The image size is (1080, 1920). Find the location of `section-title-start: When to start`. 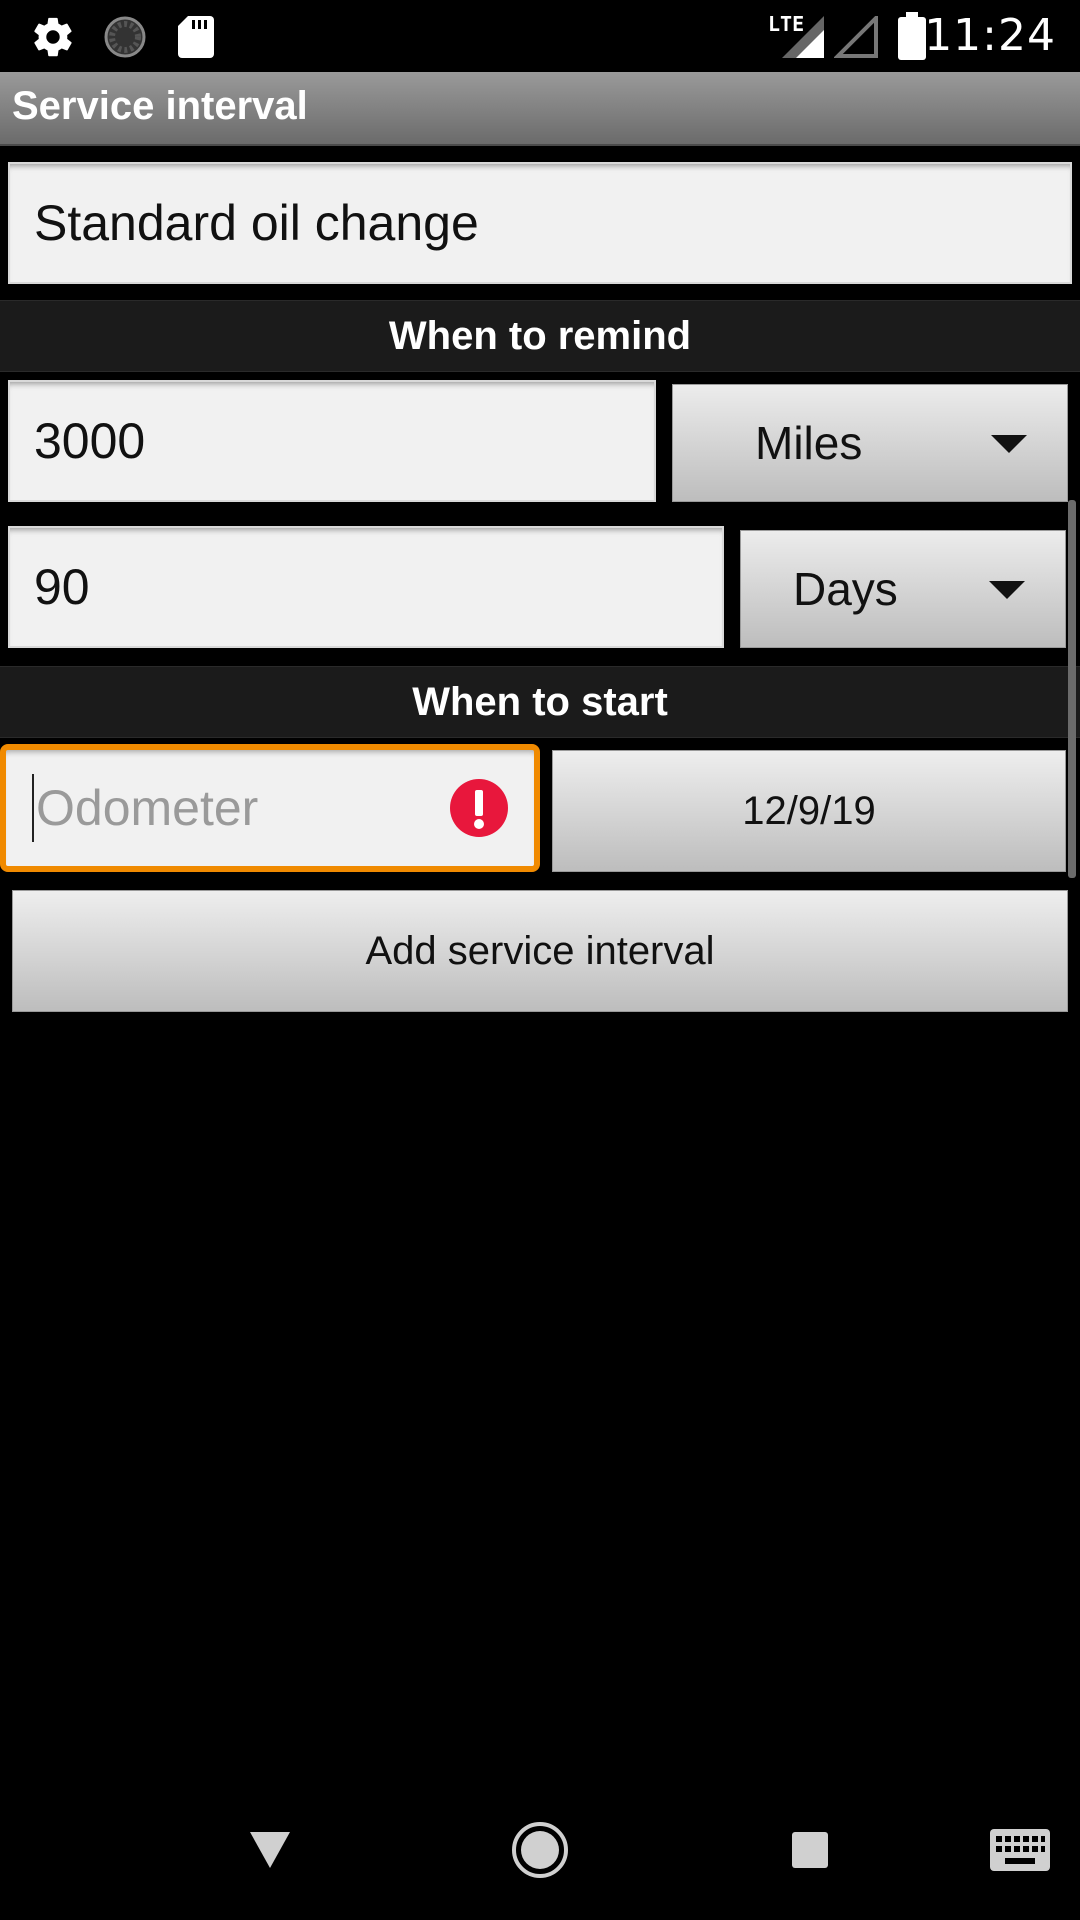

section-title-start: When to start is located at coordinates (540, 701).